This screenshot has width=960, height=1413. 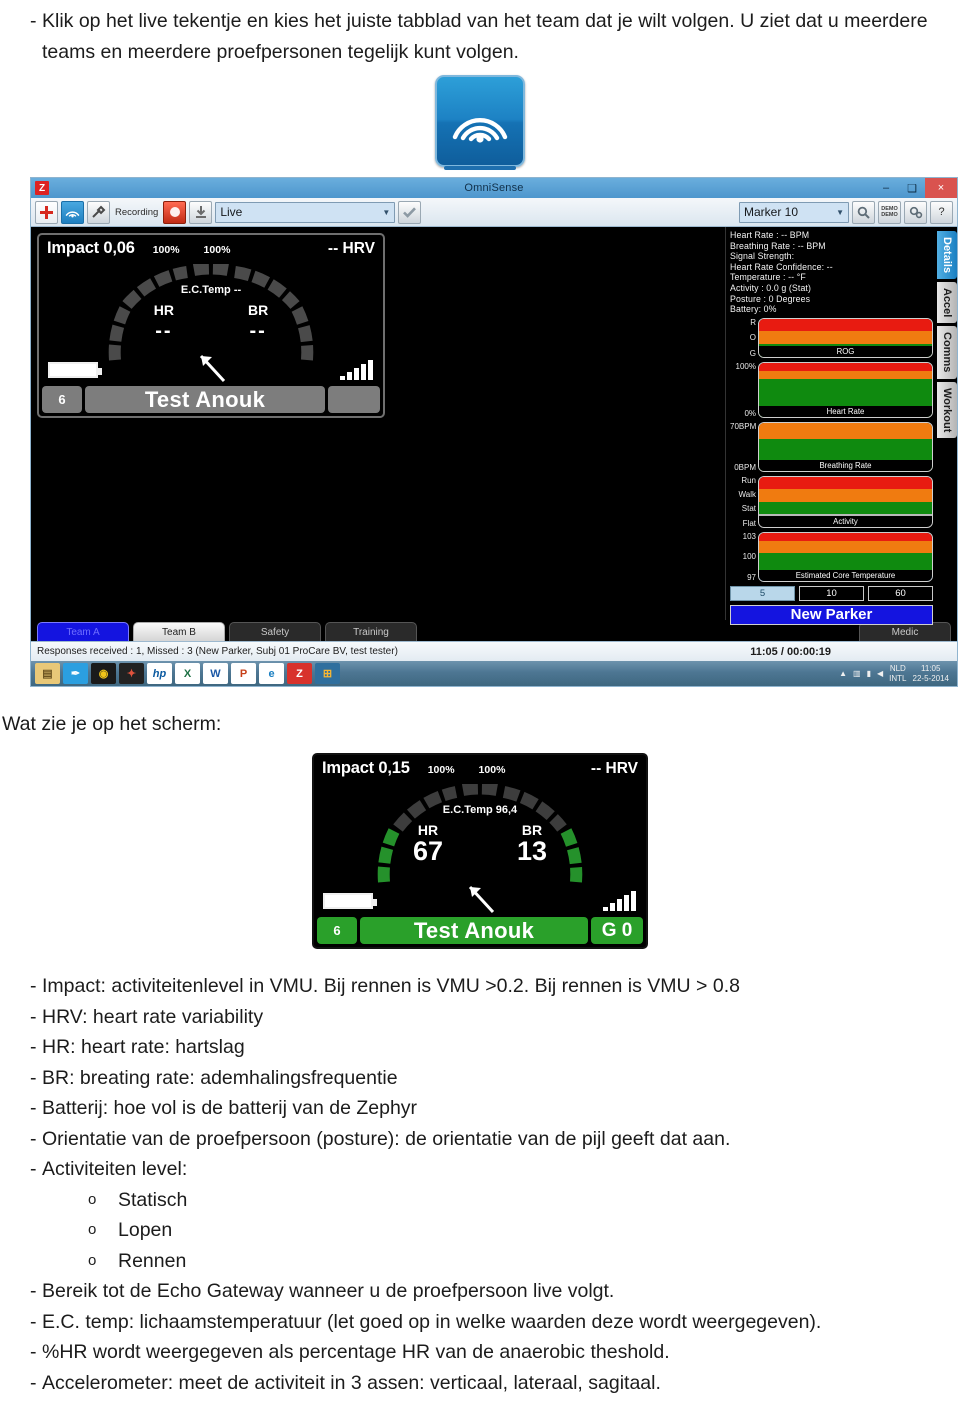 I want to click on strip-core-temp: Estimated Core Temperature, so click(x=845, y=556).